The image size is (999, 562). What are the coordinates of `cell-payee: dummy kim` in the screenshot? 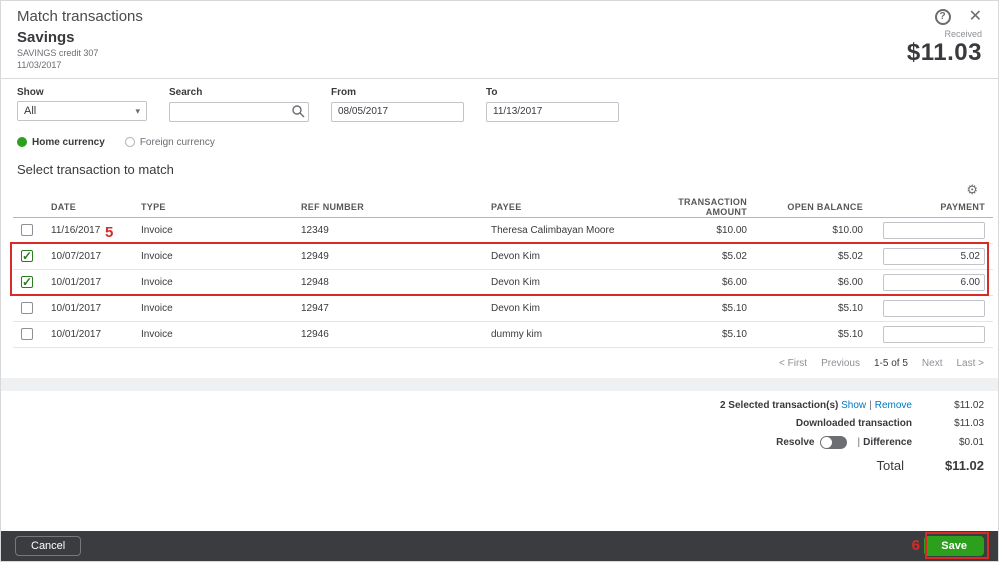 It's located at (562, 334).